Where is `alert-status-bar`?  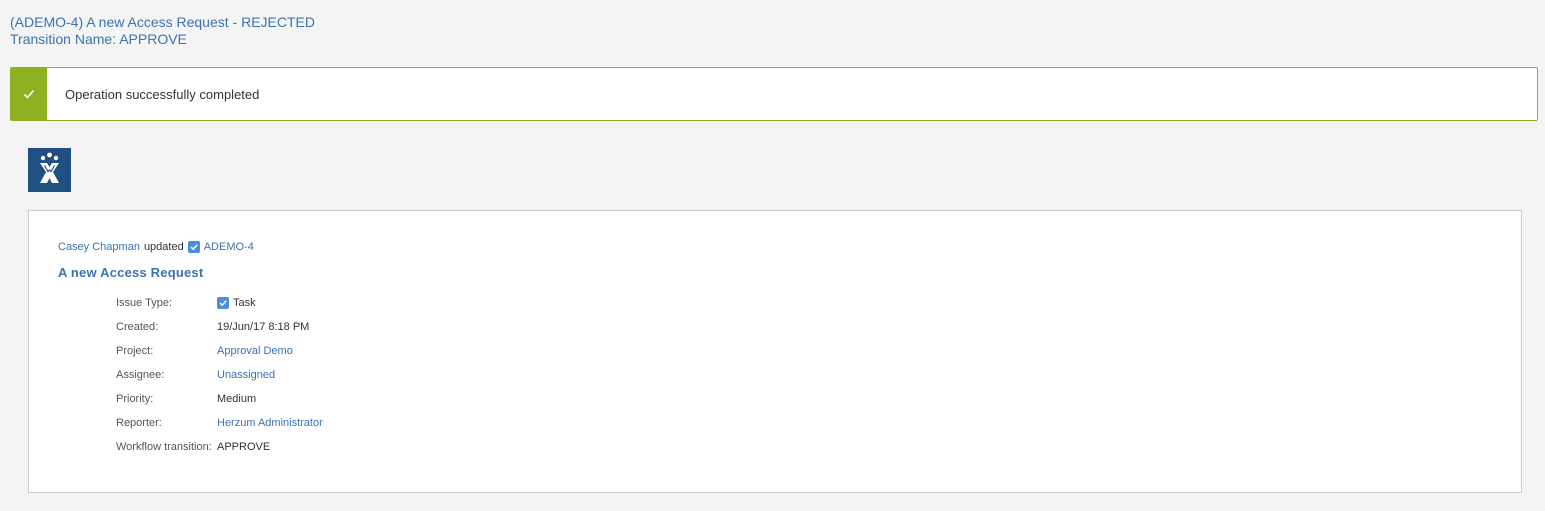 alert-status-bar is located at coordinates (29, 94).